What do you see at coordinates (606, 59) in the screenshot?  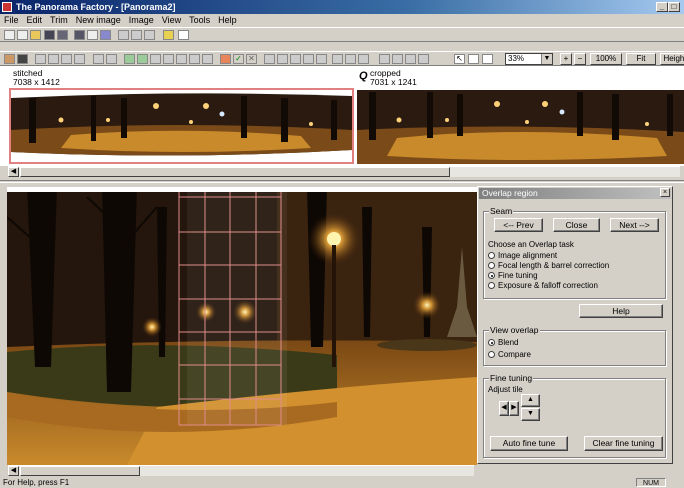 I see `zoom-100-button: 100%` at bounding box center [606, 59].